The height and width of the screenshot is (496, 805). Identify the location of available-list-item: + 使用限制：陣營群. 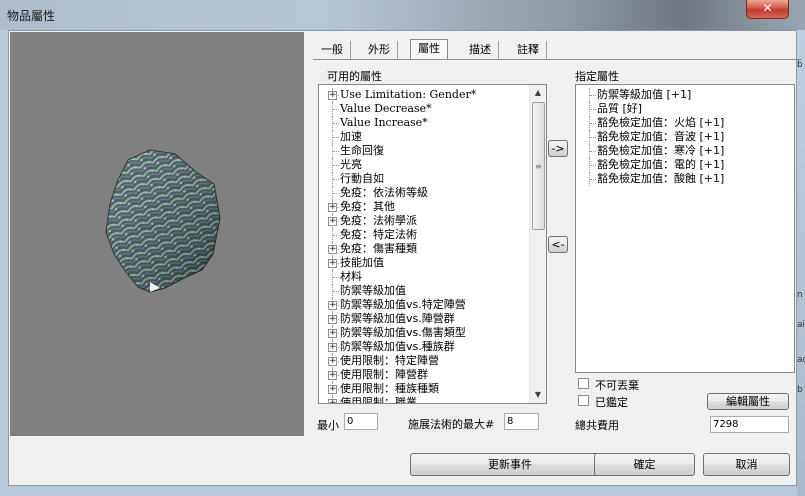
(425, 375).